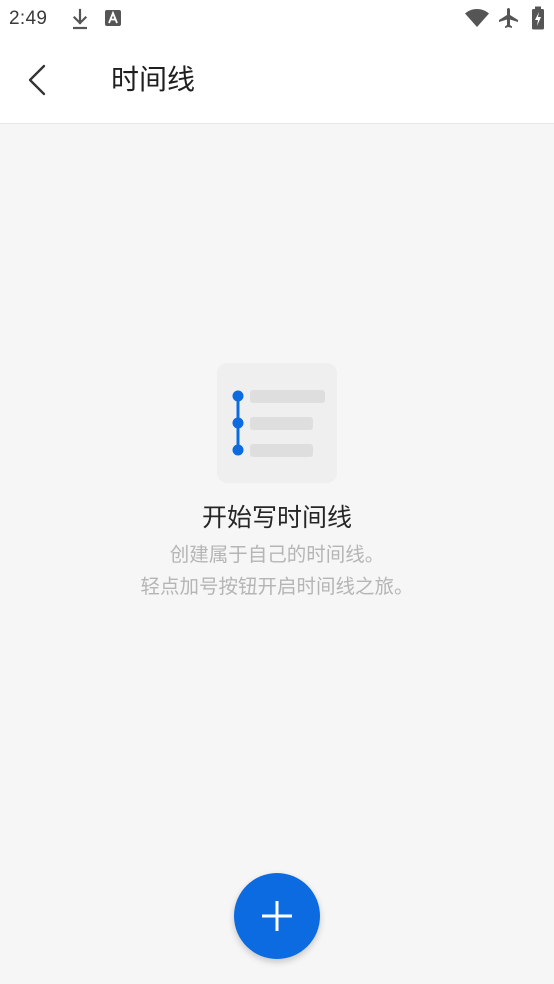  What do you see at coordinates (509, 18) in the screenshot?
I see `airplane-mode-icon` at bounding box center [509, 18].